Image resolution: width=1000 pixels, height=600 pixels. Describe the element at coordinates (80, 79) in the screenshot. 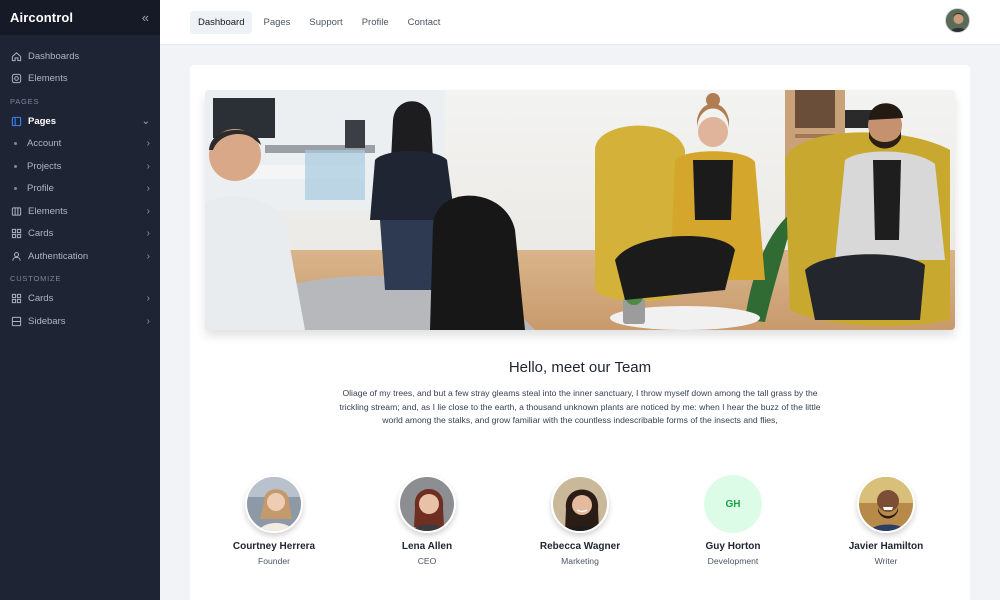

I see `sidebar-item-elements: Elements` at that location.